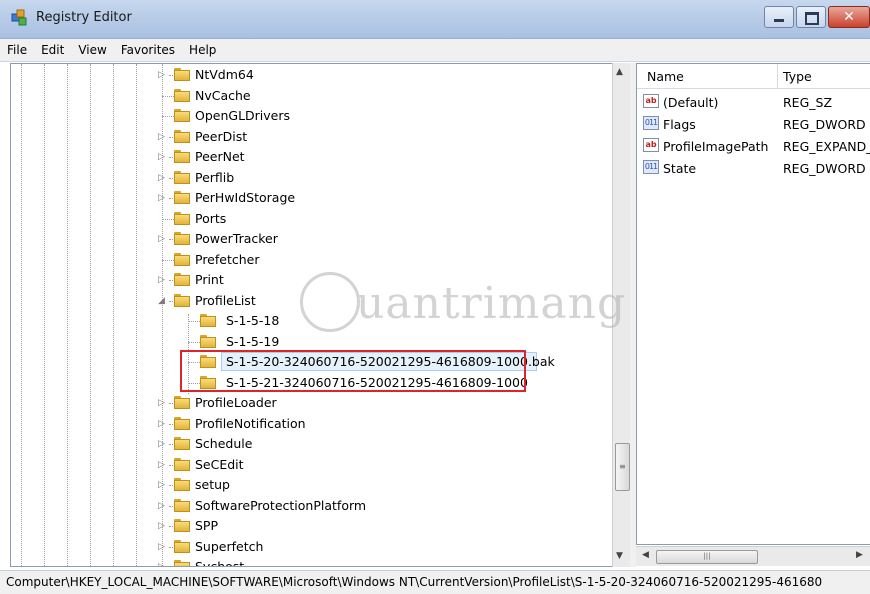 The width and height of the screenshot is (870, 594). Describe the element at coordinates (223, 95) in the screenshot. I see `tree-item-label: NvCache` at that location.